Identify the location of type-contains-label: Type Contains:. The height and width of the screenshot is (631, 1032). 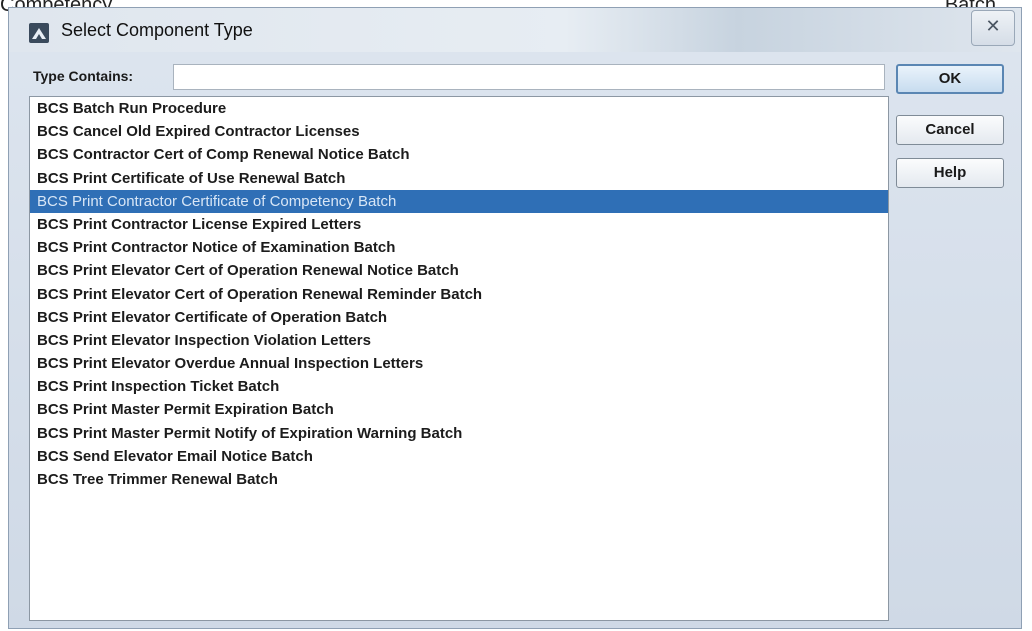
(83, 76).